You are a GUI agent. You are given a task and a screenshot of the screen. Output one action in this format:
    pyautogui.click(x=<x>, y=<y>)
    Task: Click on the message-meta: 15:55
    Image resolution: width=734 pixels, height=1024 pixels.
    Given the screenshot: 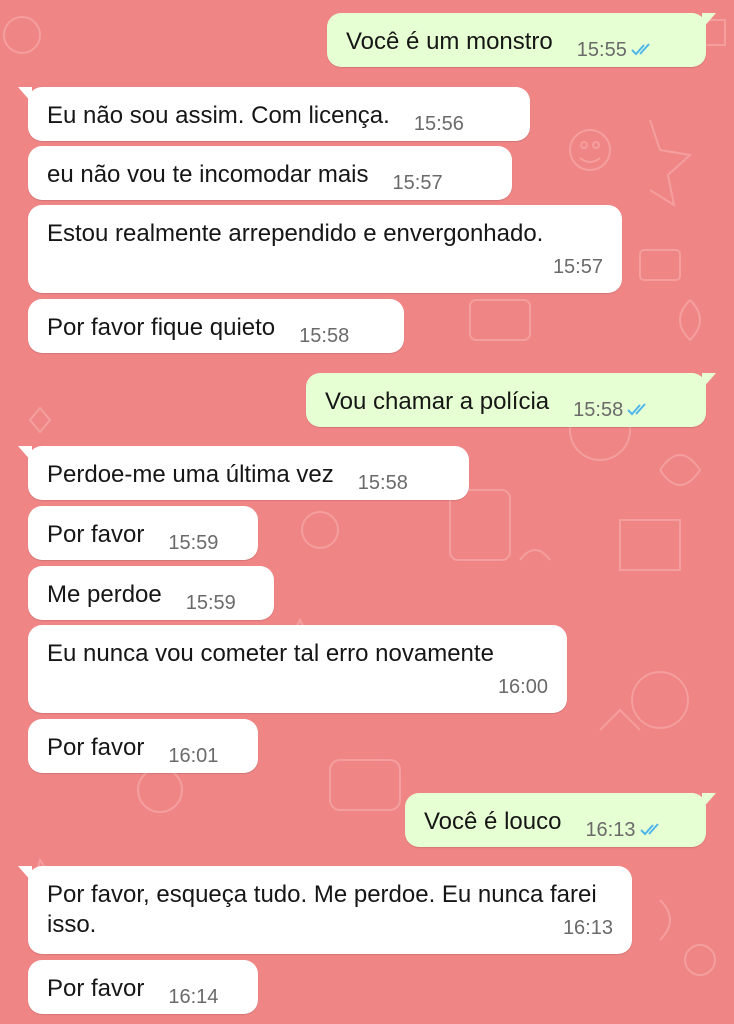 What is the action you would take?
    pyautogui.click(x=616, y=50)
    